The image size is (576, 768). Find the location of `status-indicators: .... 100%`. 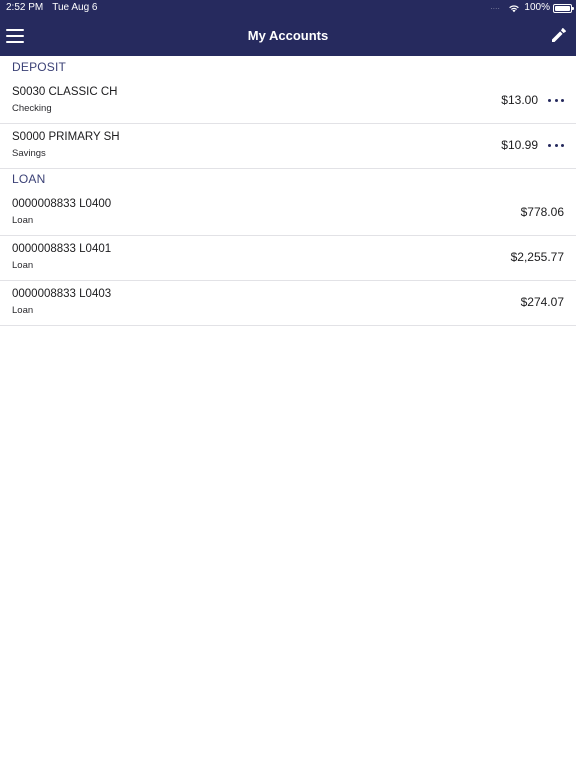

status-indicators: .... 100% is located at coordinates (532, 8).